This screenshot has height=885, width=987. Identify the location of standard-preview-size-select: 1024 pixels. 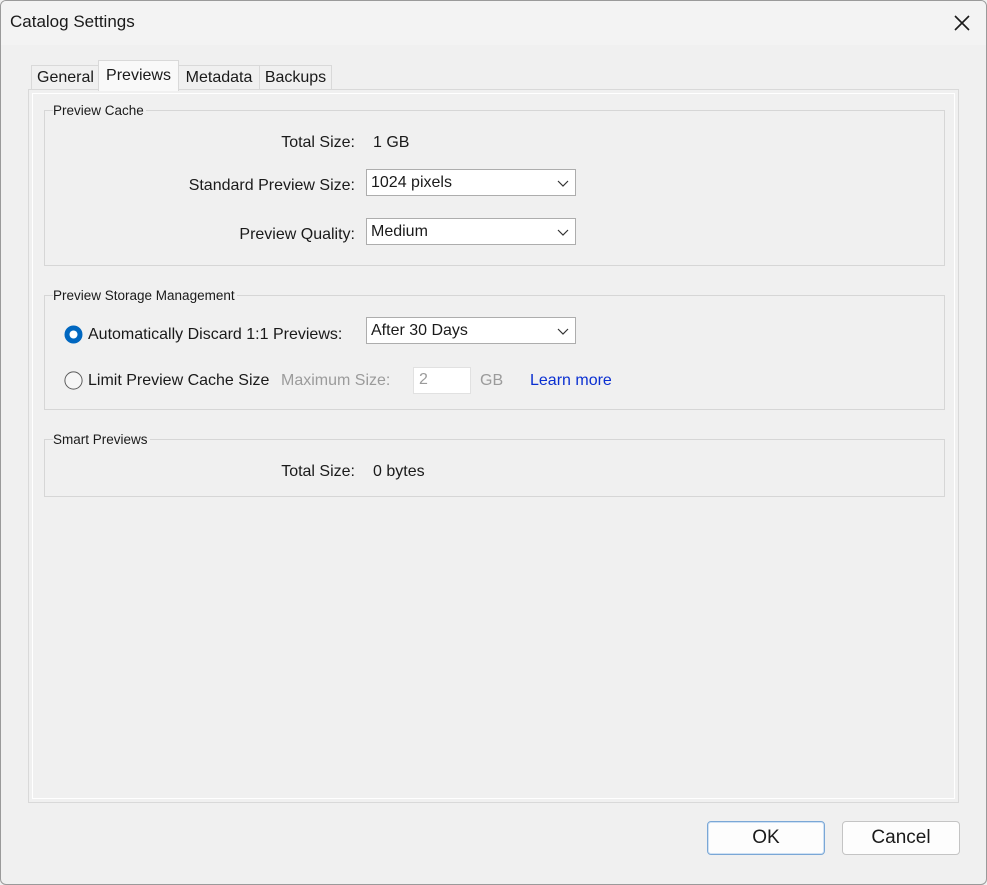
(471, 182).